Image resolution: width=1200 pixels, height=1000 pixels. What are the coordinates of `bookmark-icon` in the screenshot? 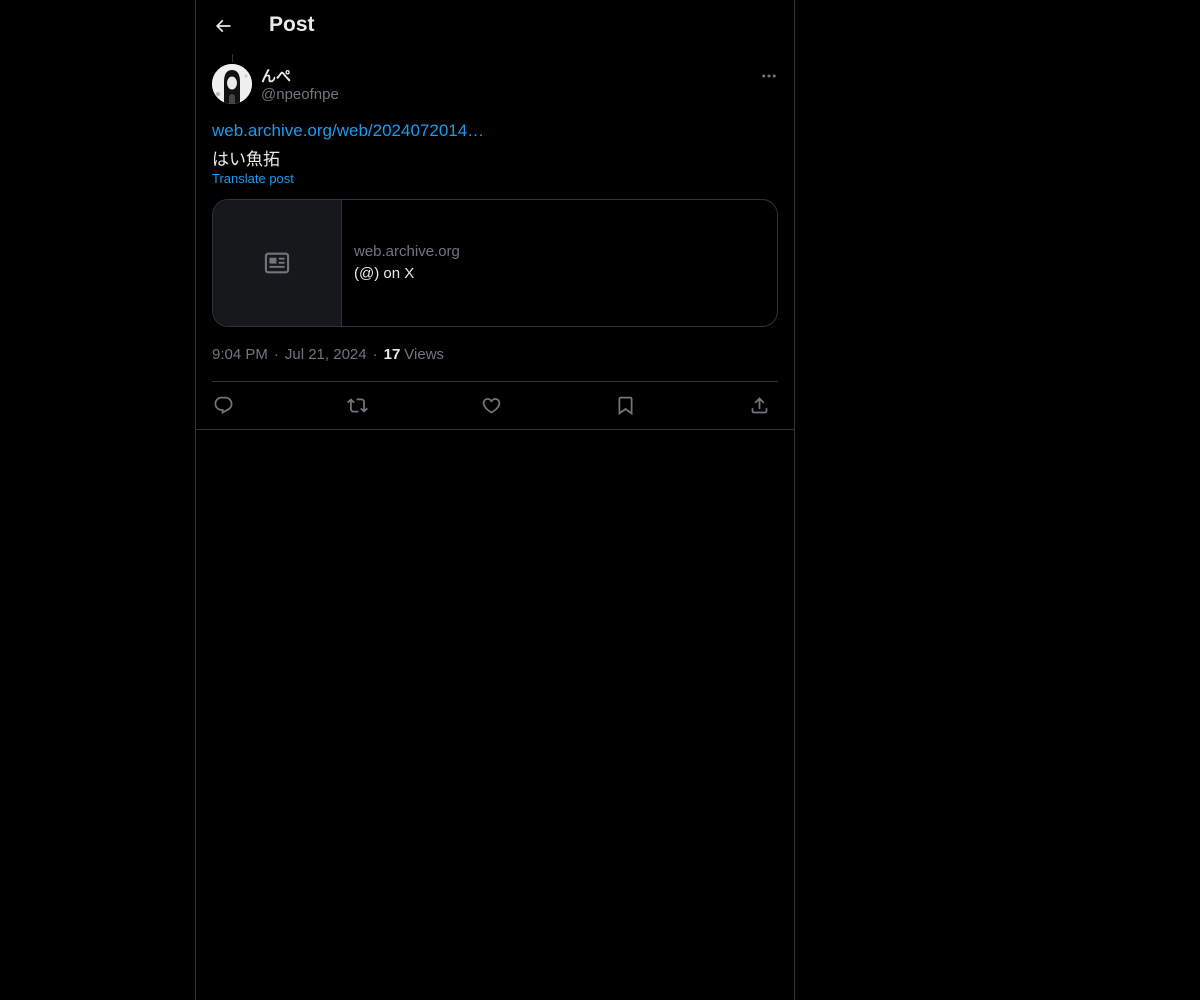 It's located at (625, 405).